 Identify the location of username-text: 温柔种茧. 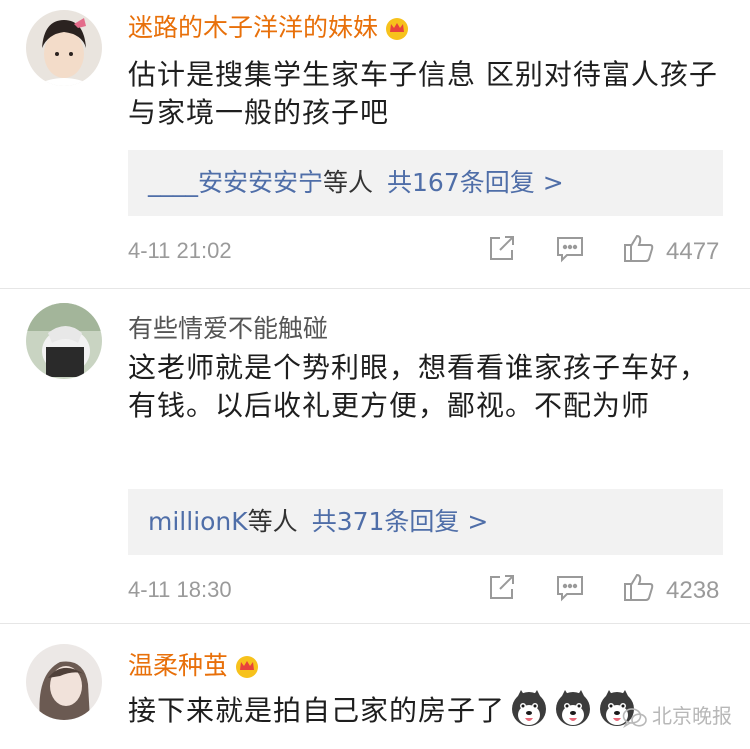
(178, 665).